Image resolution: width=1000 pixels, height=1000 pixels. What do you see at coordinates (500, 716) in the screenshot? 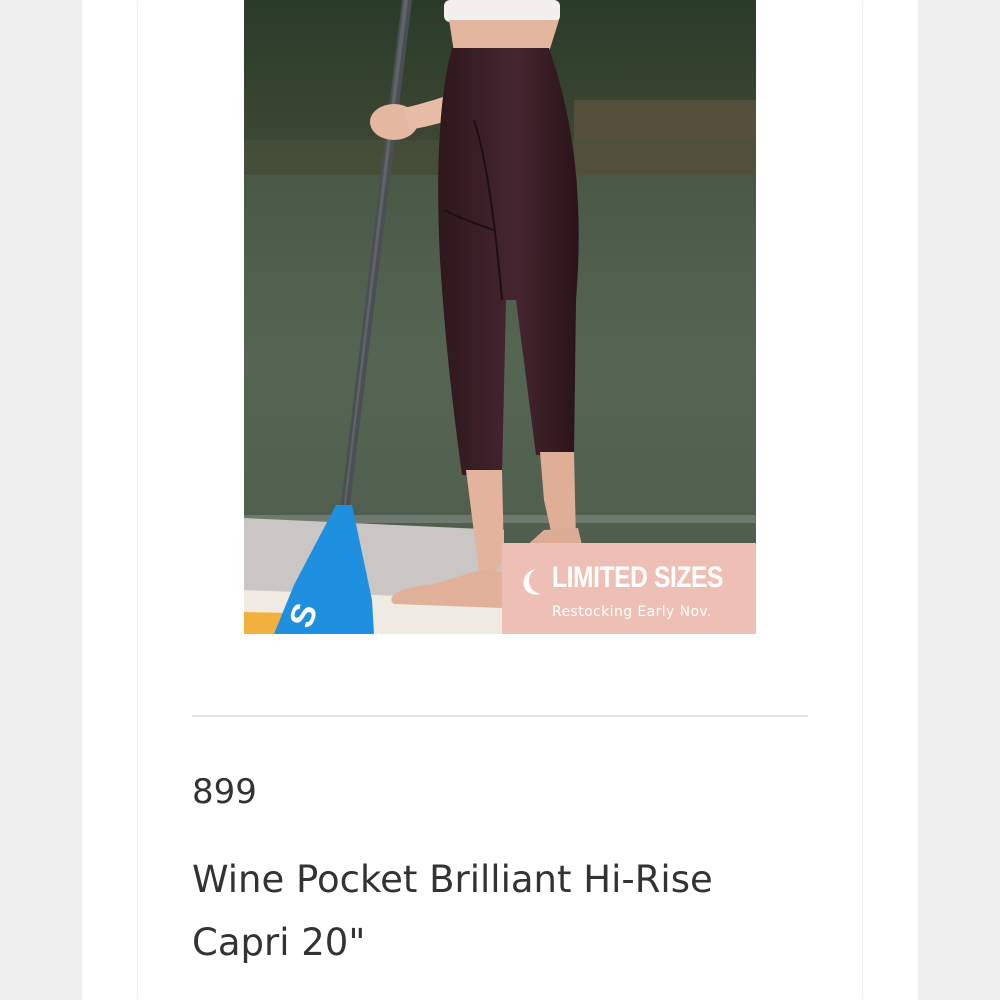
I see `divider` at bounding box center [500, 716].